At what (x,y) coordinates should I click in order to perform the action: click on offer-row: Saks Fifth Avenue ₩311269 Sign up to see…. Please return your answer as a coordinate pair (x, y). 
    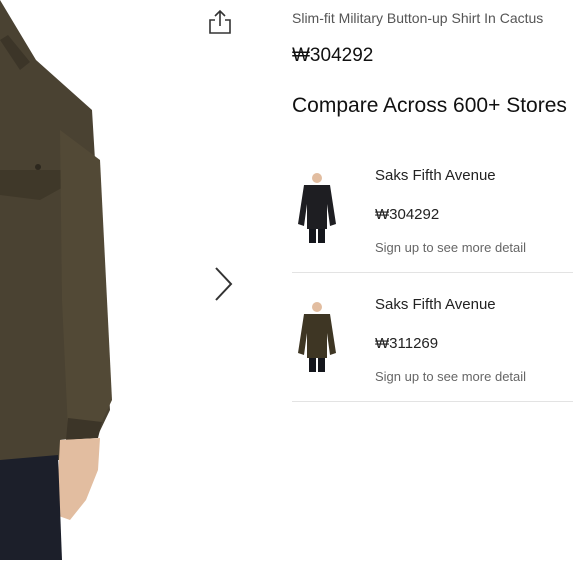
    Looking at the image, I should click on (432, 337).